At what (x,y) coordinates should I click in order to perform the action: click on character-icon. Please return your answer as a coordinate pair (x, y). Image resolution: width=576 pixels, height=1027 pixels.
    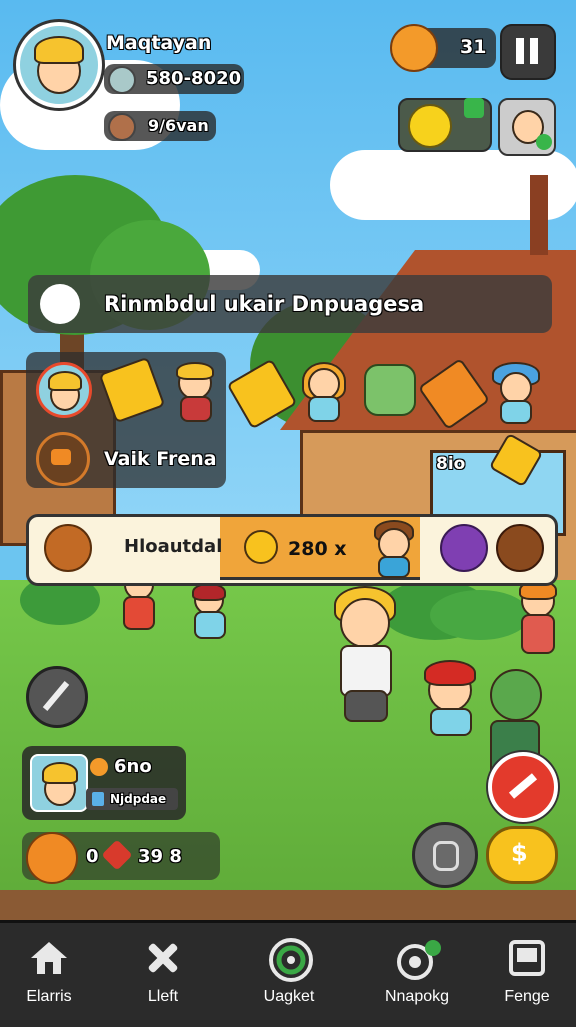
    Looking at the image, I should click on (122, 127).